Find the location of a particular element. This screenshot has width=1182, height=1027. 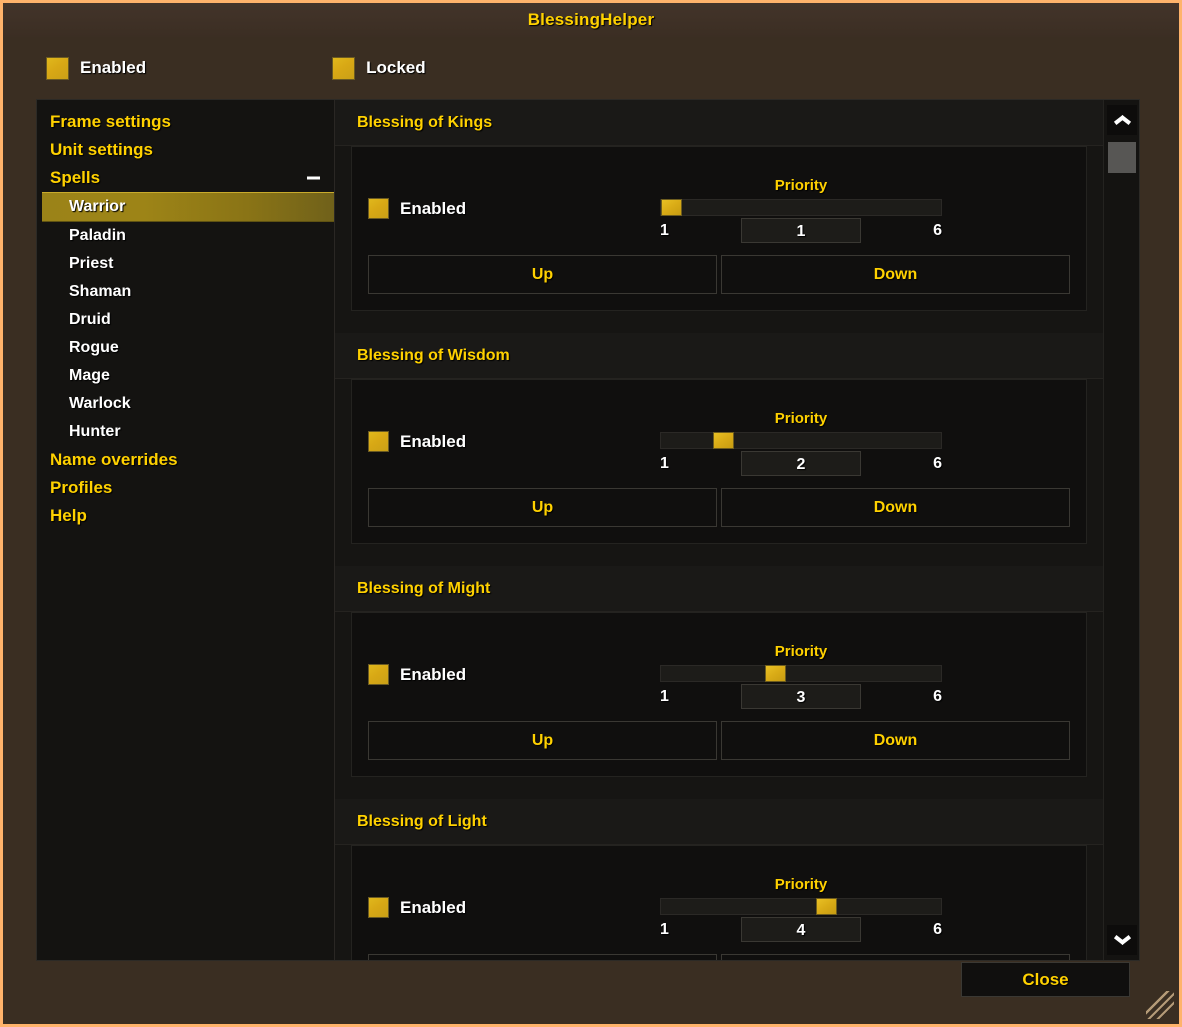

sidebar-item-frame-settings: Frame settings is located at coordinates (185, 122).